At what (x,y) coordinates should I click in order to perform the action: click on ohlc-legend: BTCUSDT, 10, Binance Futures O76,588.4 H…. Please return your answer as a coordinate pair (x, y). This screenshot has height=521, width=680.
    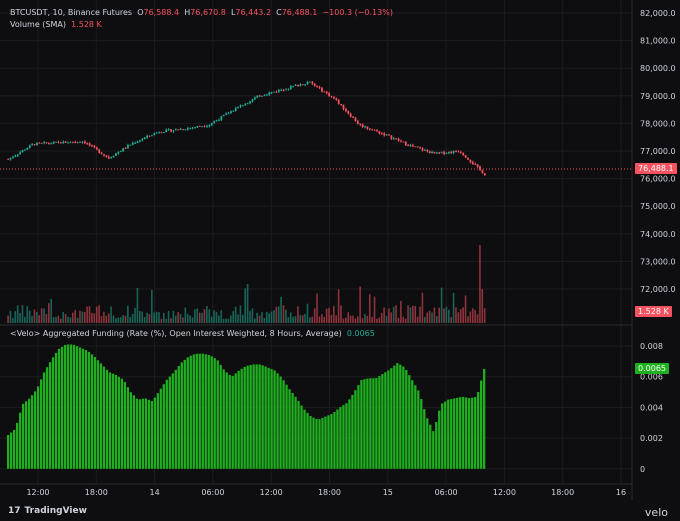
    Looking at the image, I should click on (201, 12).